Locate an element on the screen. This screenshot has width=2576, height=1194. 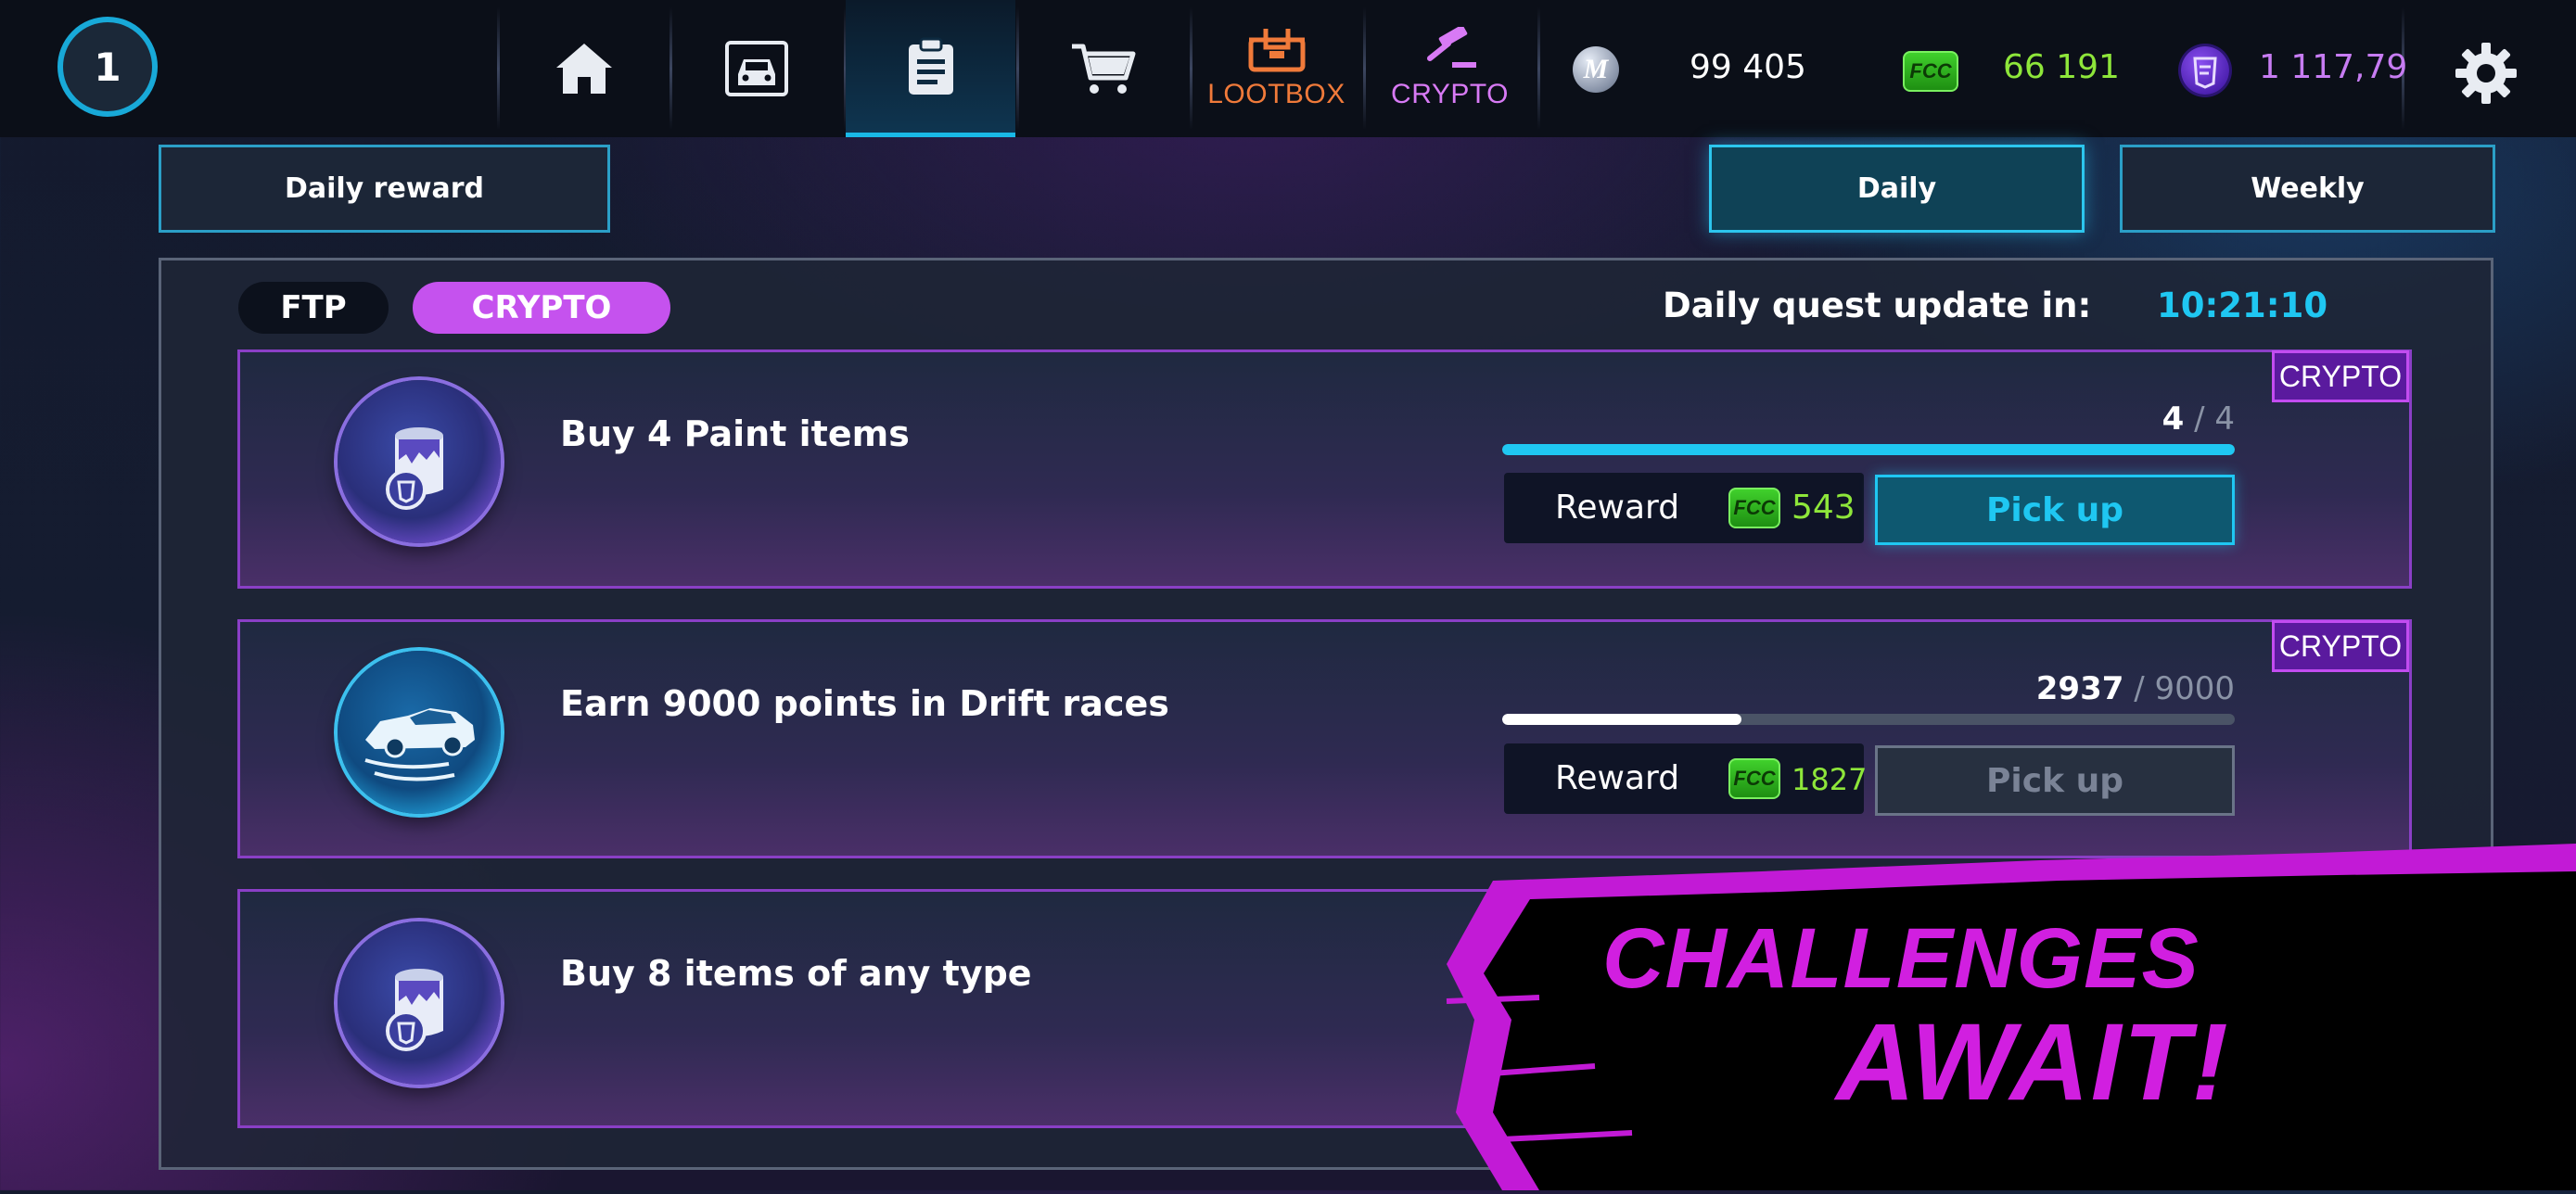
cart-icon is located at coordinates (1103, 69).